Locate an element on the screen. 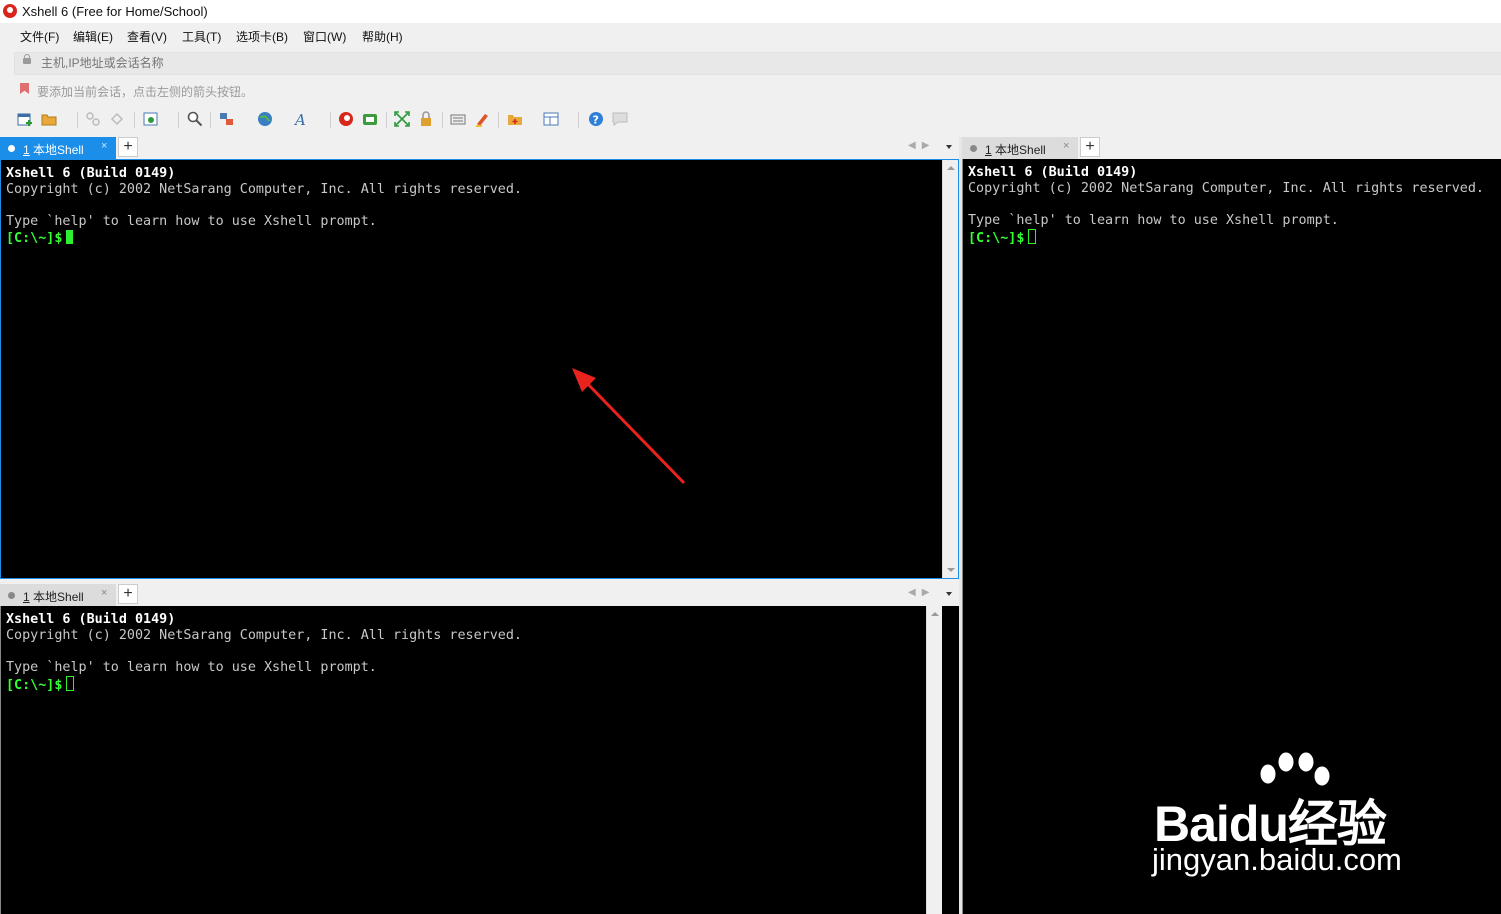 The image size is (1501, 914). font-icon: A is located at coordinates (302, 119).